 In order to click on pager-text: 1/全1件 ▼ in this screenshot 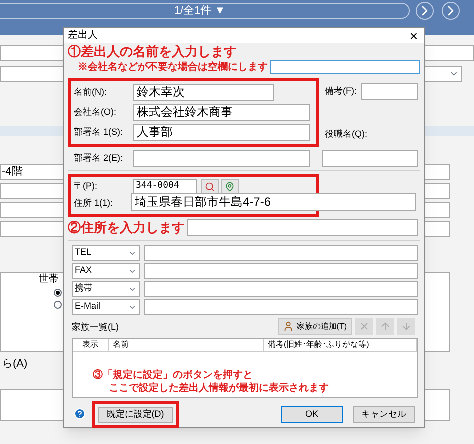, I will do `click(200, 11)`.